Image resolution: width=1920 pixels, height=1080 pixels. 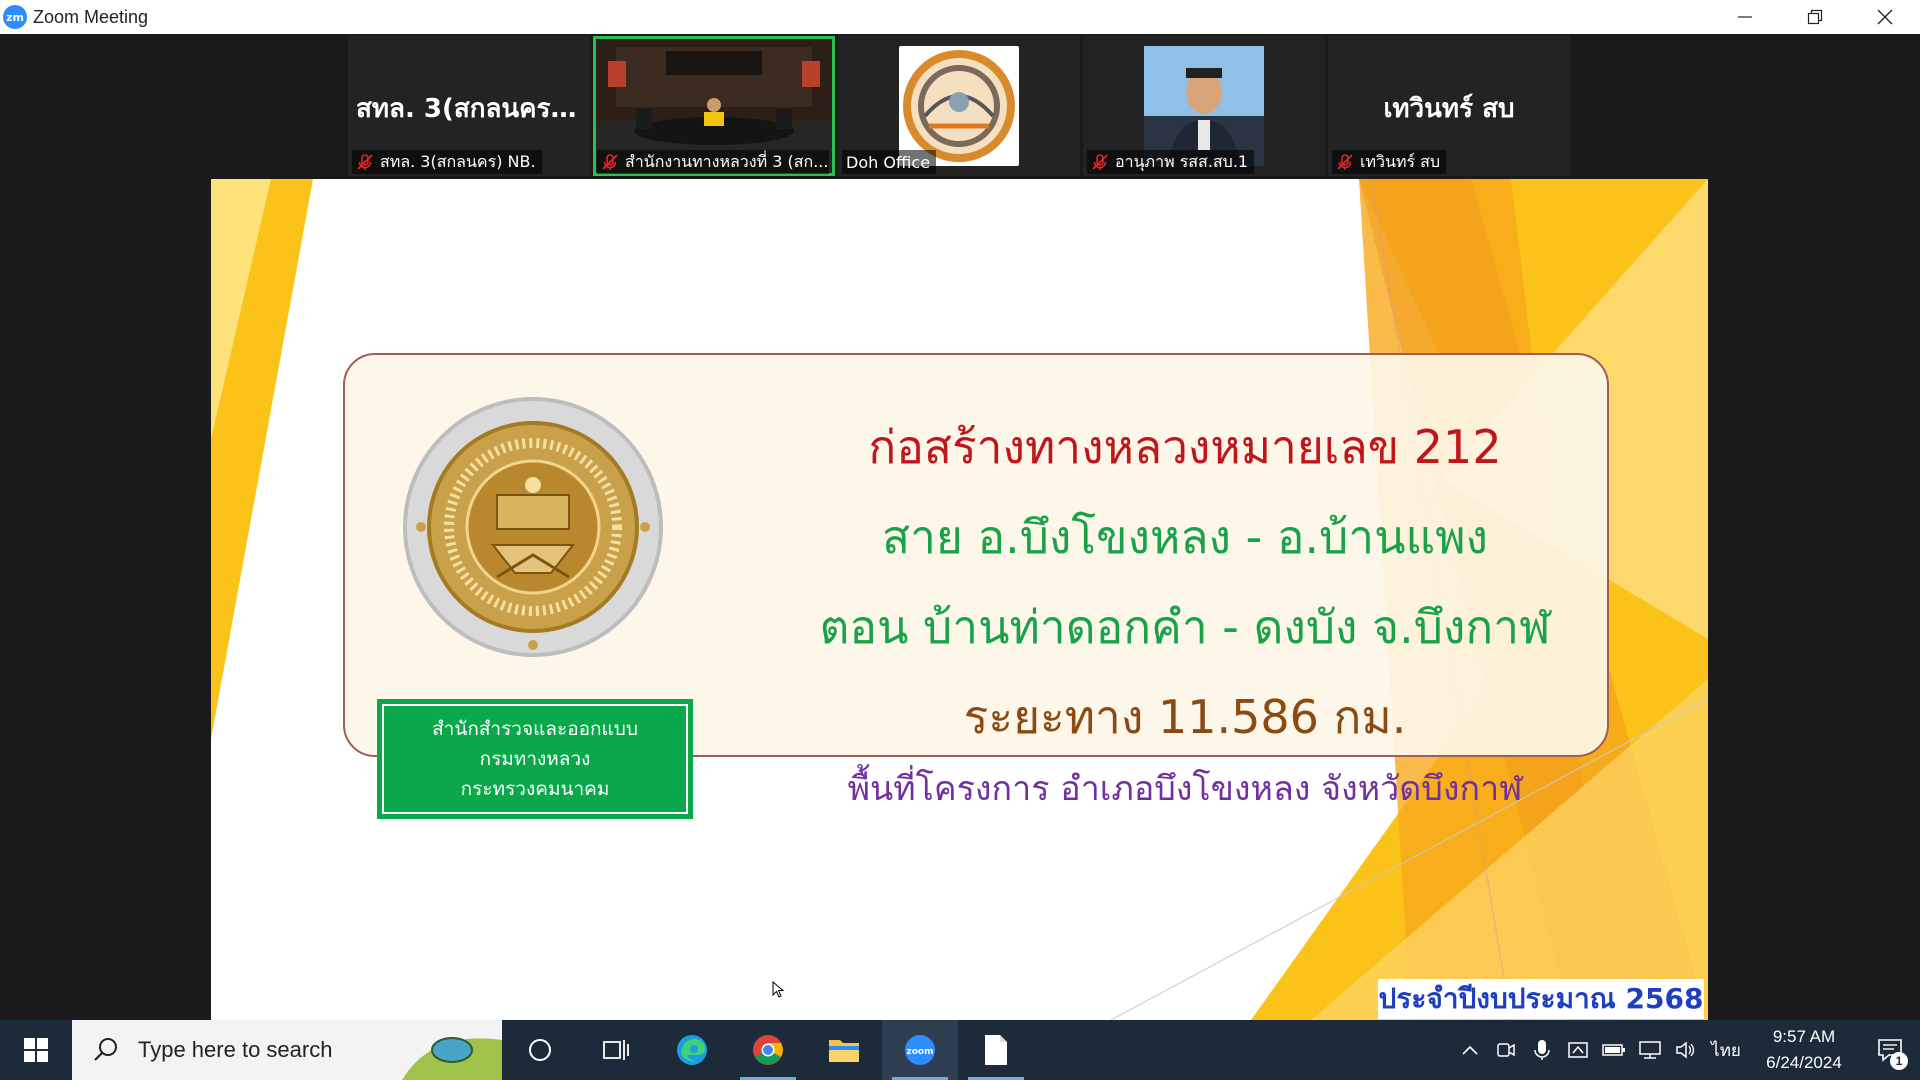 I want to click on minimize-button, so click(x=1745, y=17).